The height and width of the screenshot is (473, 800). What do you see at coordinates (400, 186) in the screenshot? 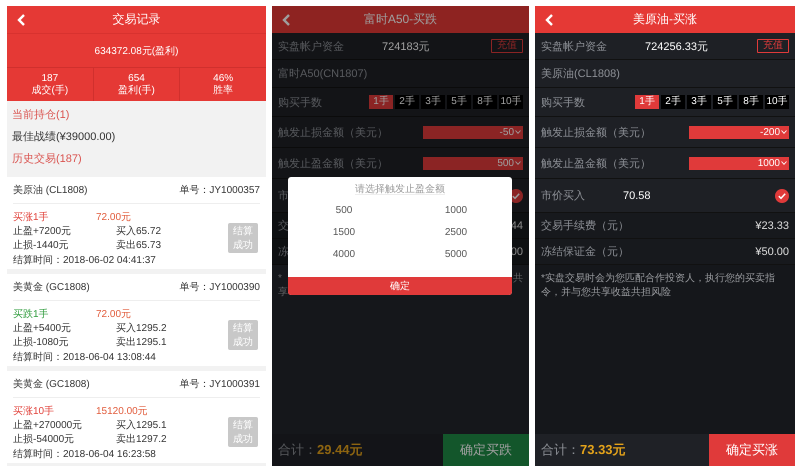
I see `dialog-title: 请选择触发止盈金额` at bounding box center [400, 186].